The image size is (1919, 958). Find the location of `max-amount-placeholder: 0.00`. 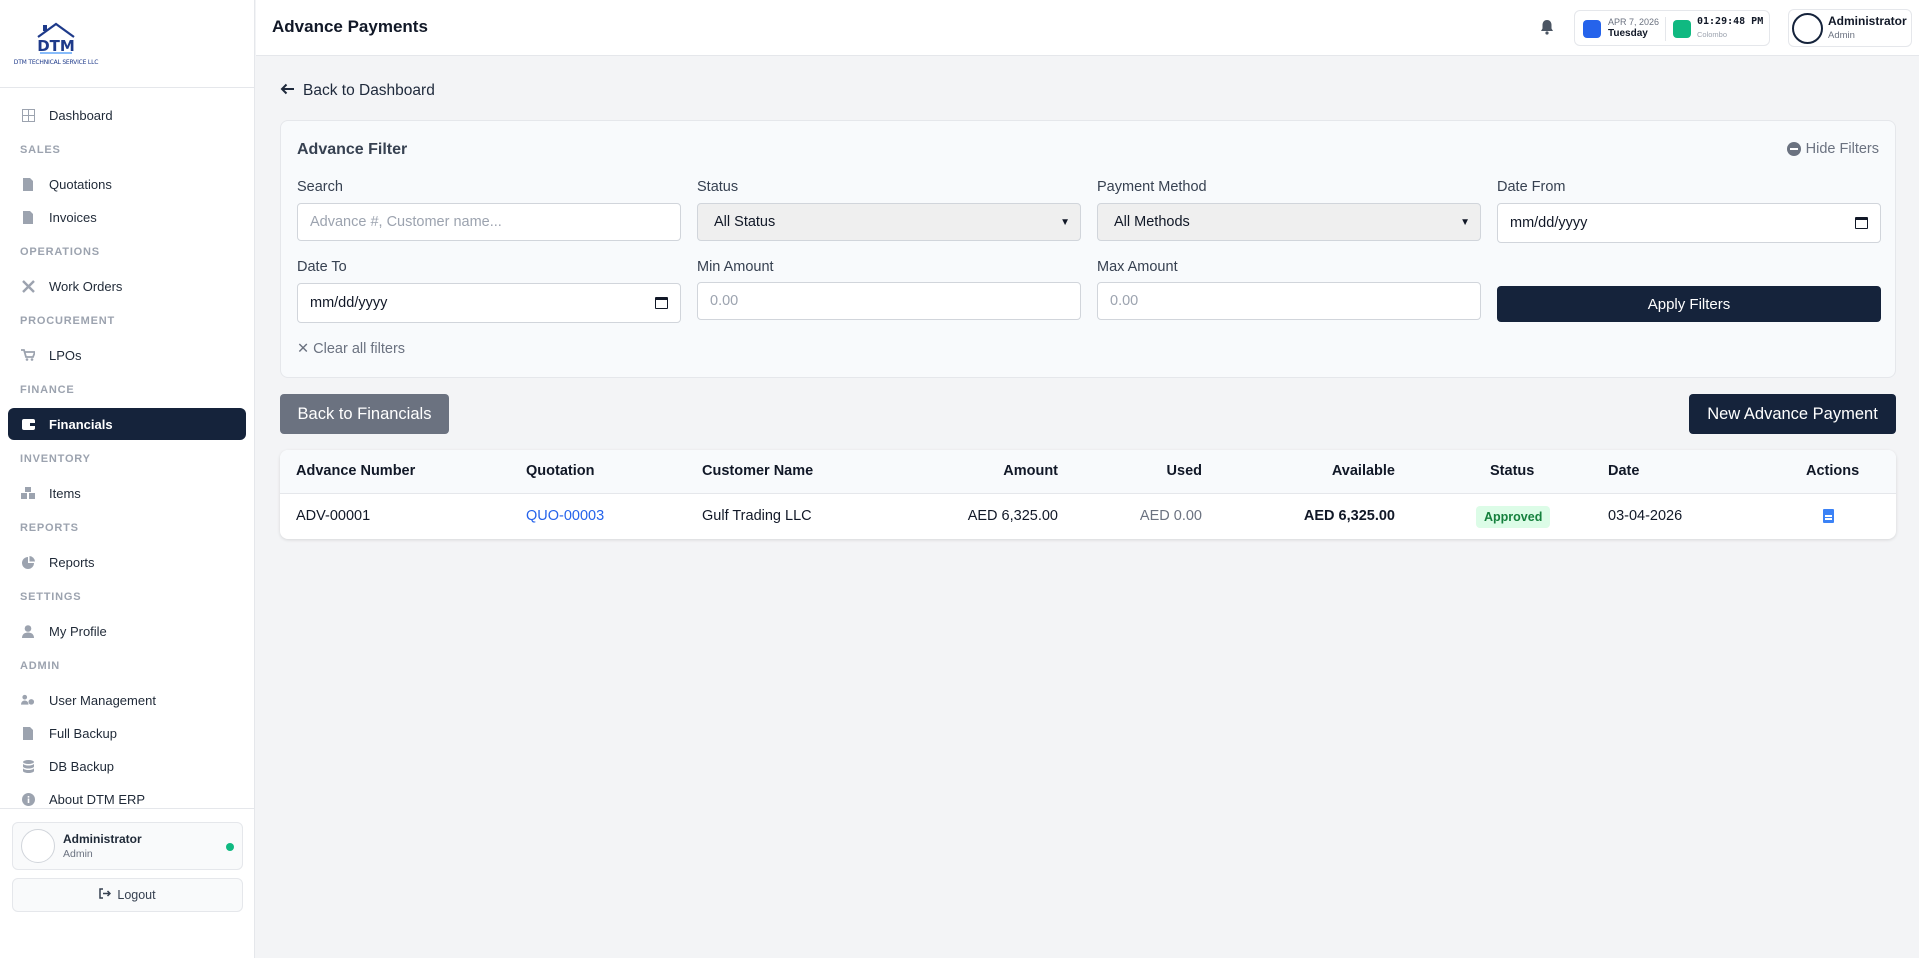

max-amount-placeholder: 0.00 is located at coordinates (1124, 301).